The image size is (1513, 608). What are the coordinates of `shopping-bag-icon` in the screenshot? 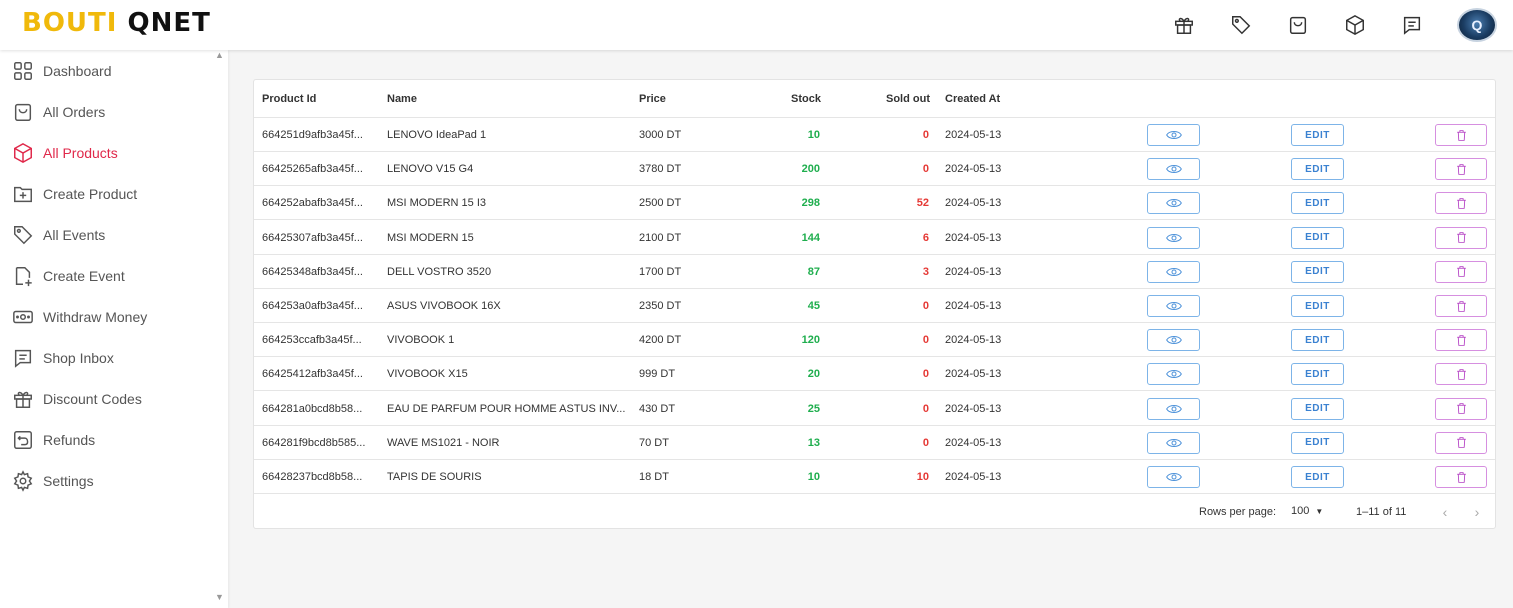 It's located at (1298, 25).